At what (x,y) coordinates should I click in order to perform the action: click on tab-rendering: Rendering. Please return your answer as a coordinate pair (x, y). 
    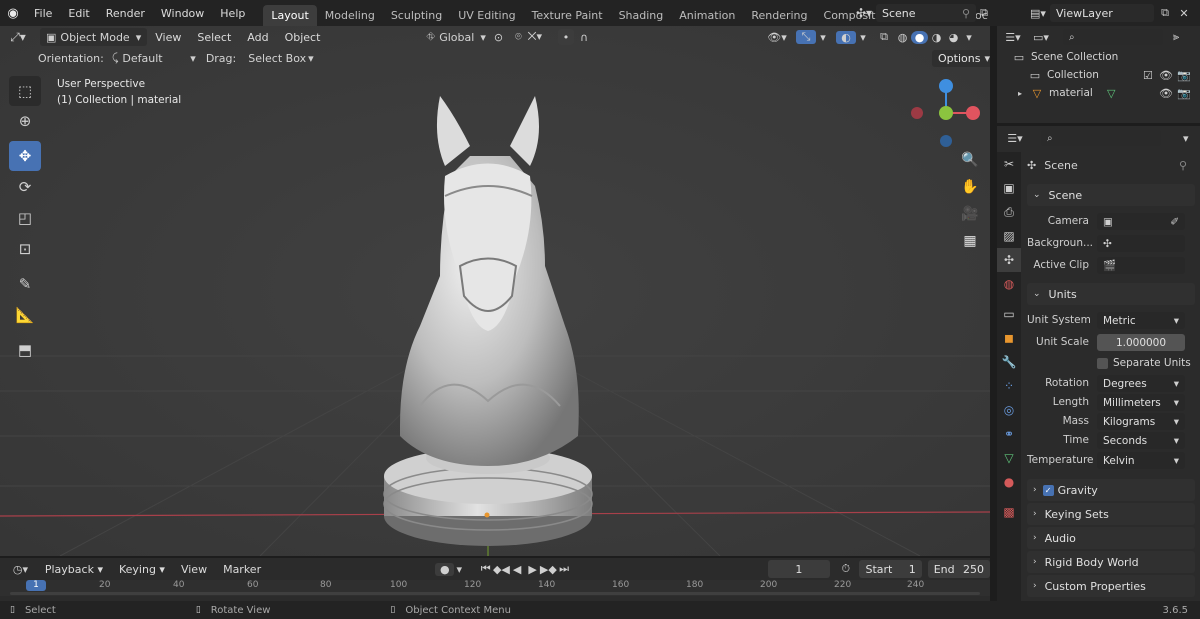
    Looking at the image, I should click on (779, 15).